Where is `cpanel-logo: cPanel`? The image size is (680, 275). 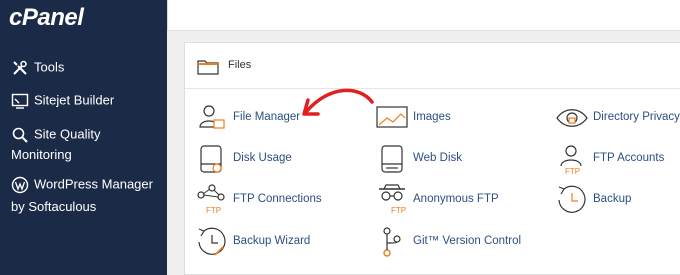 cpanel-logo: cPanel is located at coordinates (46, 18).